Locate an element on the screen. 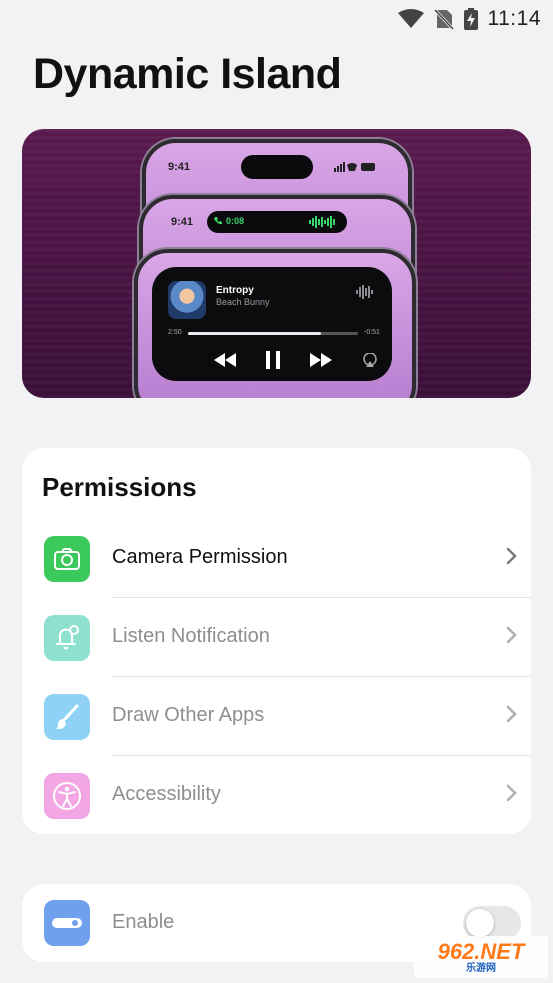  dynamic-island-call: 0:08 is located at coordinates (277, 222).